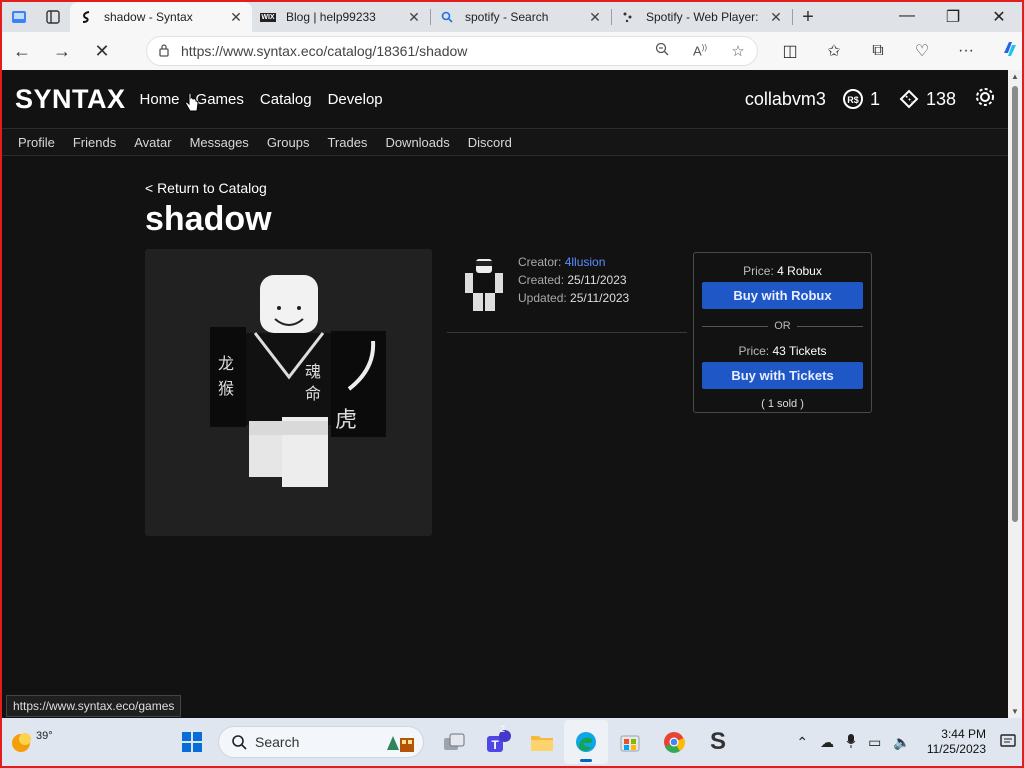  Describe the element at coordinates (321, 742) in the screenshot. I see `taskbar-search: Search` at that location.